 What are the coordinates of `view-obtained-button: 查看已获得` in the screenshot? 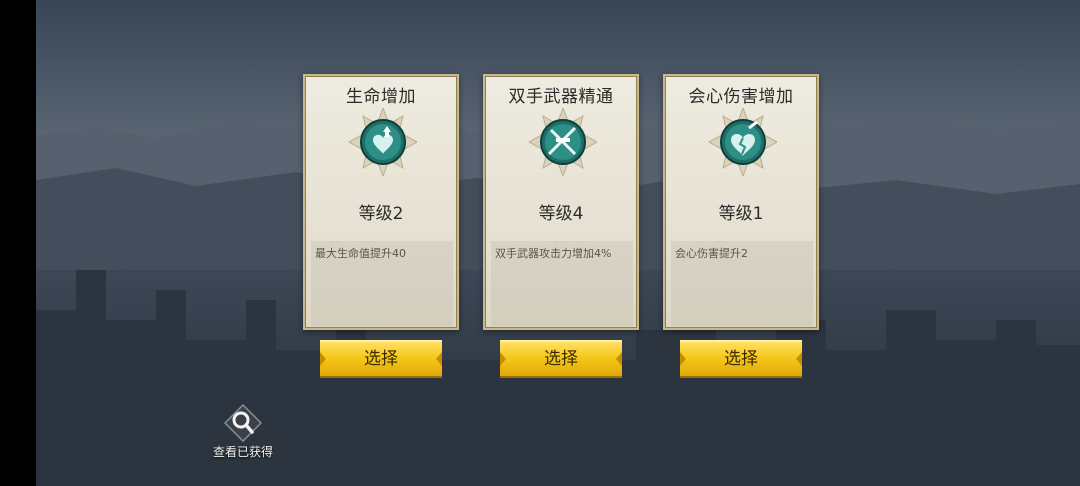 It's located at (243, 434).